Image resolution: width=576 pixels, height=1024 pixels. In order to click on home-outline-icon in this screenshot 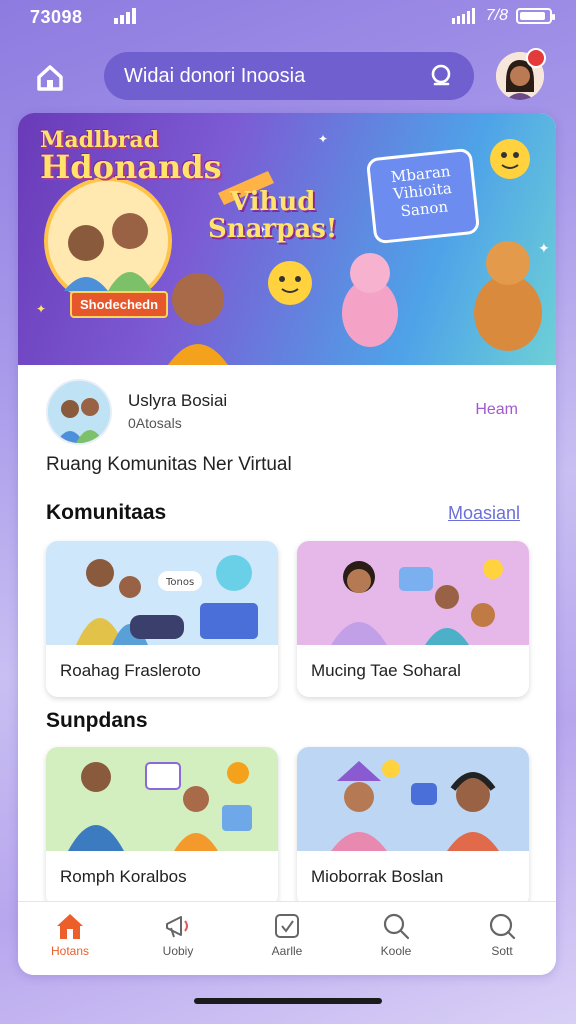, I will do `click(50, 78)`.